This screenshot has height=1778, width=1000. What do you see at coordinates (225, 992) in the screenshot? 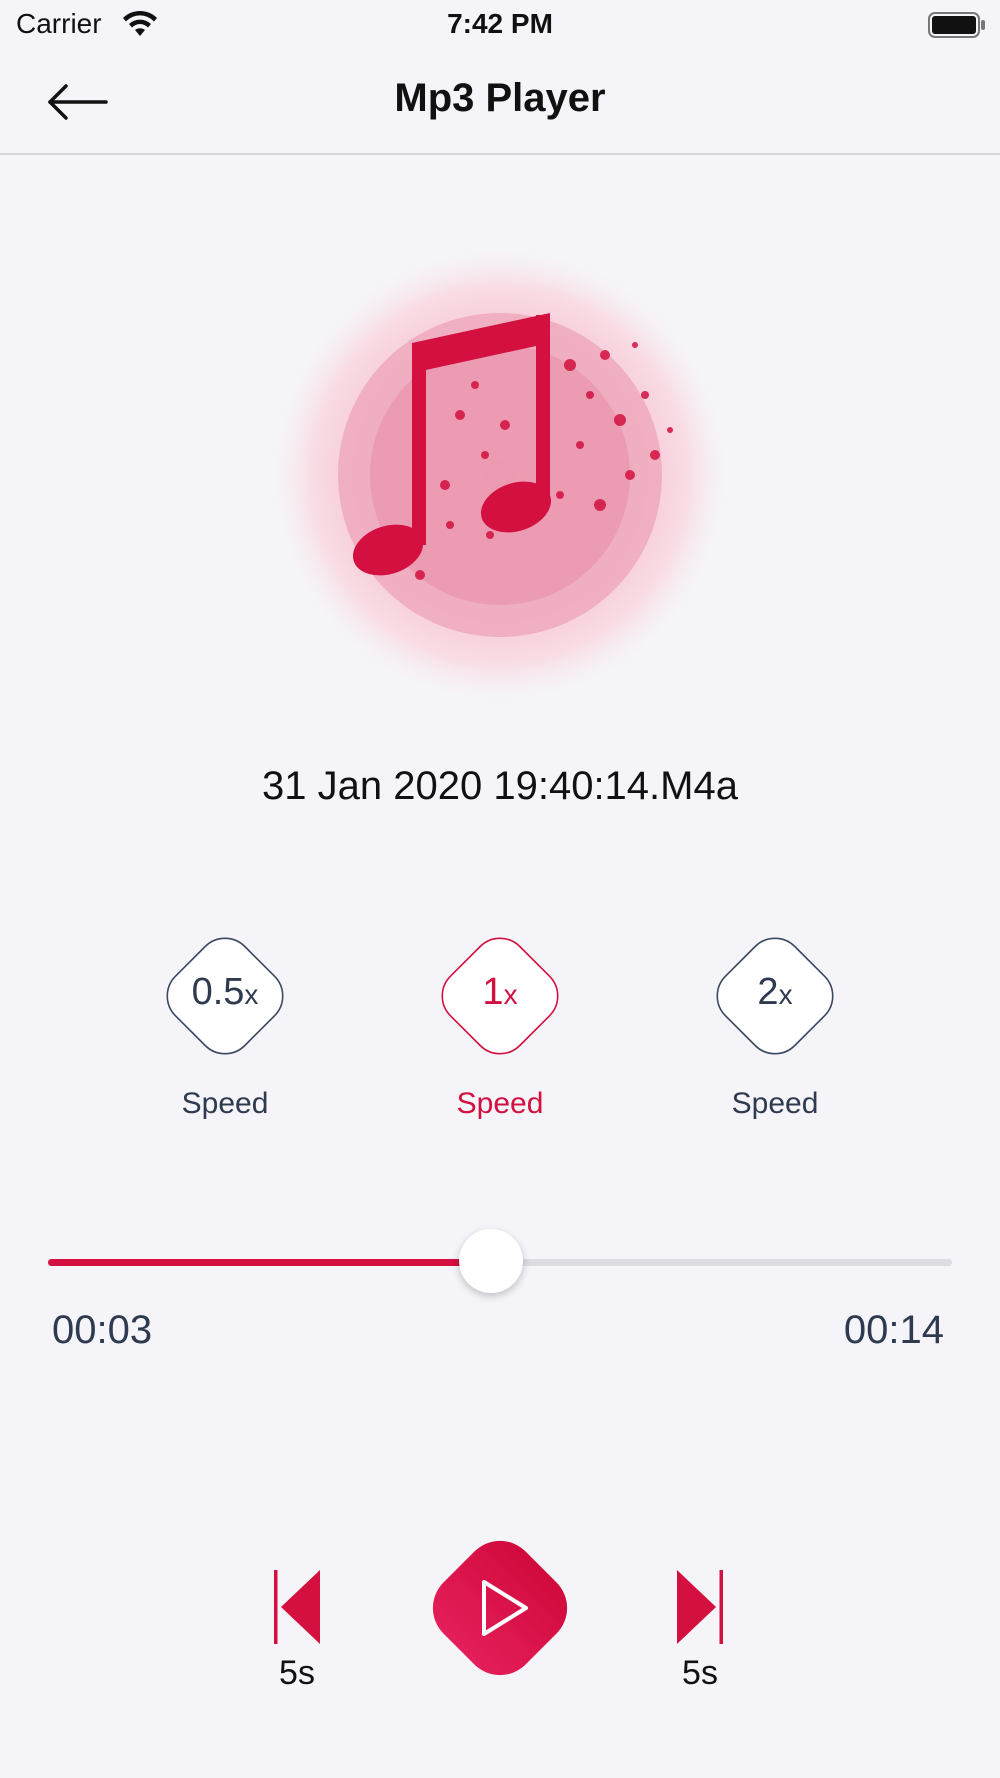
I see `speed-value: 0.5x` at bounding box center [225, 992].